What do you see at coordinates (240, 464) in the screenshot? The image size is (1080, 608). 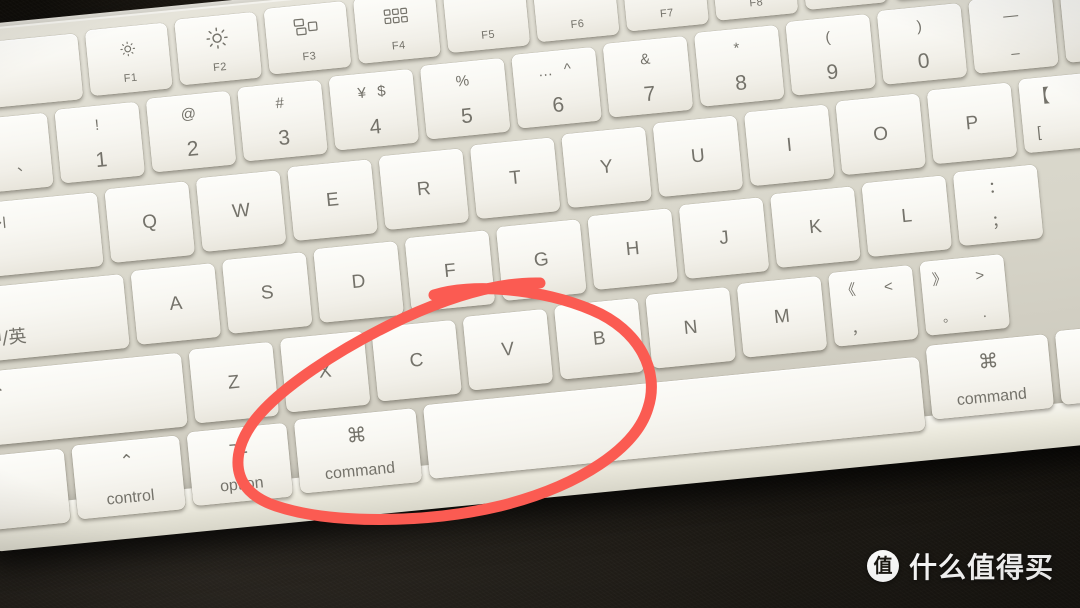 I see `key-option-left: ⌥ option` at bounding box center [240, 464].